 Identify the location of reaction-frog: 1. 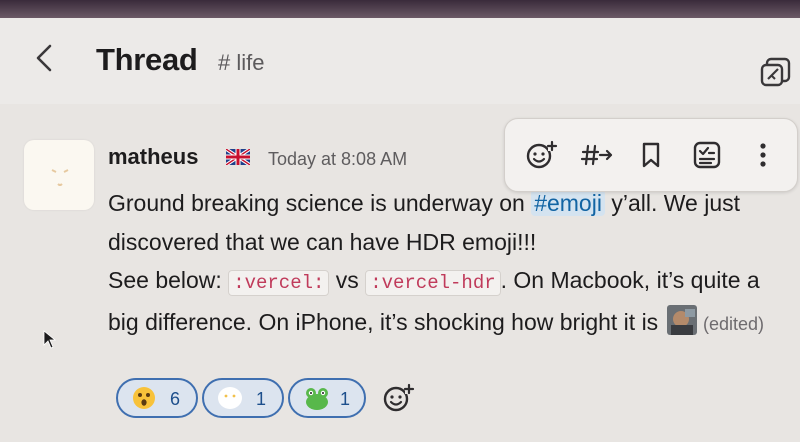
(327, 398).